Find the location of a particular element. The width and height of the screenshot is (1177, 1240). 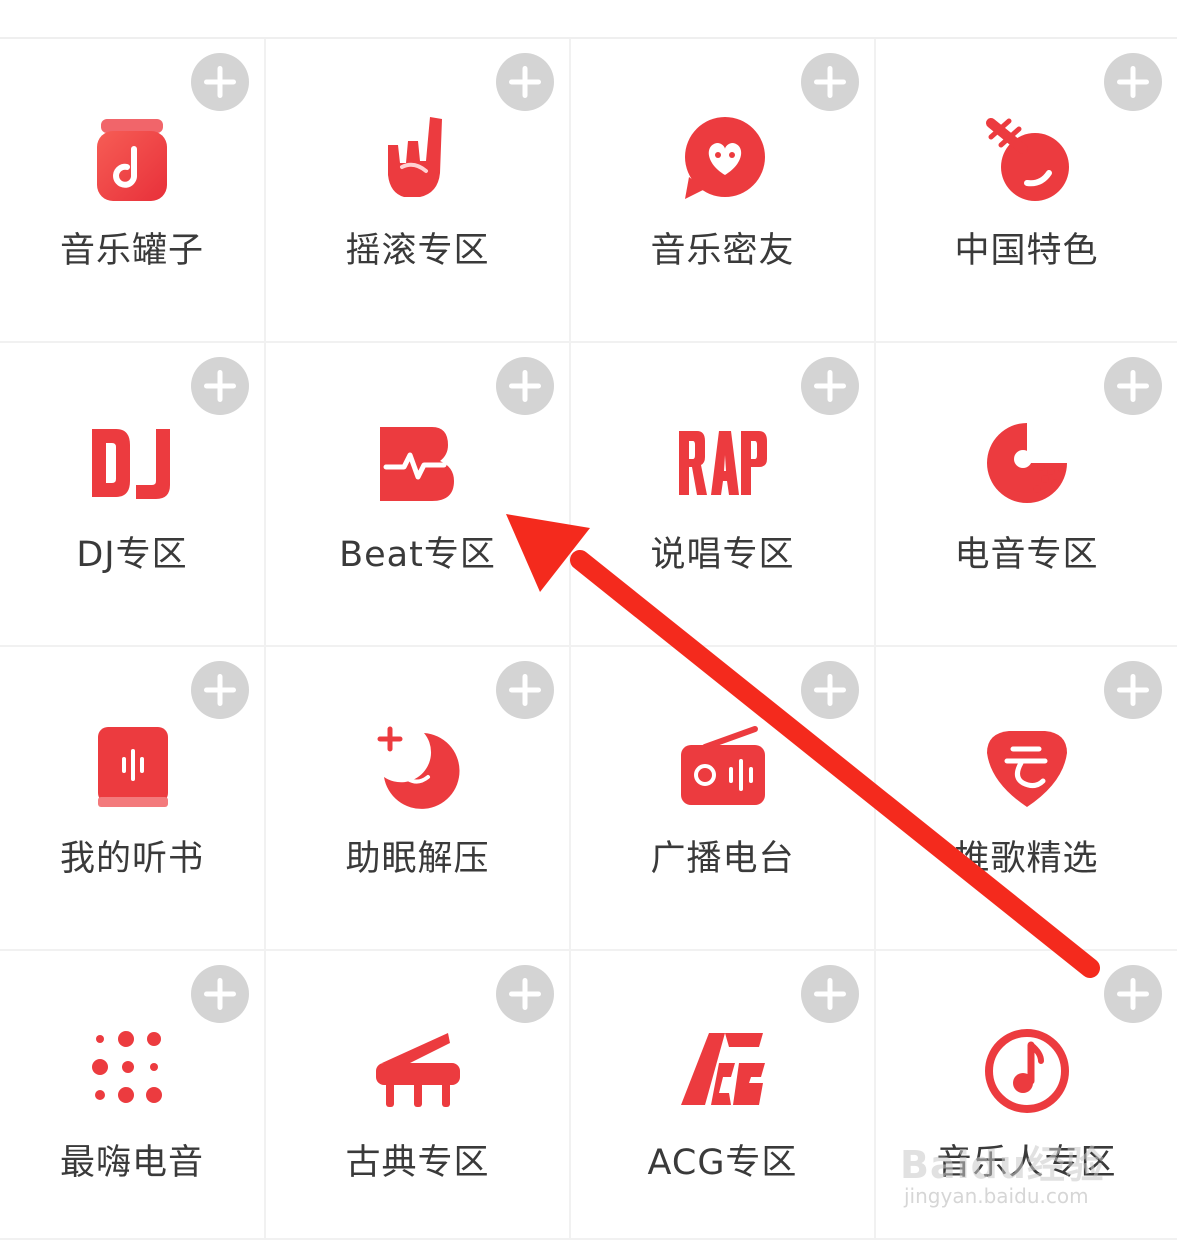

tile-label: 音乐密友 is located at coordinates (722, 251).